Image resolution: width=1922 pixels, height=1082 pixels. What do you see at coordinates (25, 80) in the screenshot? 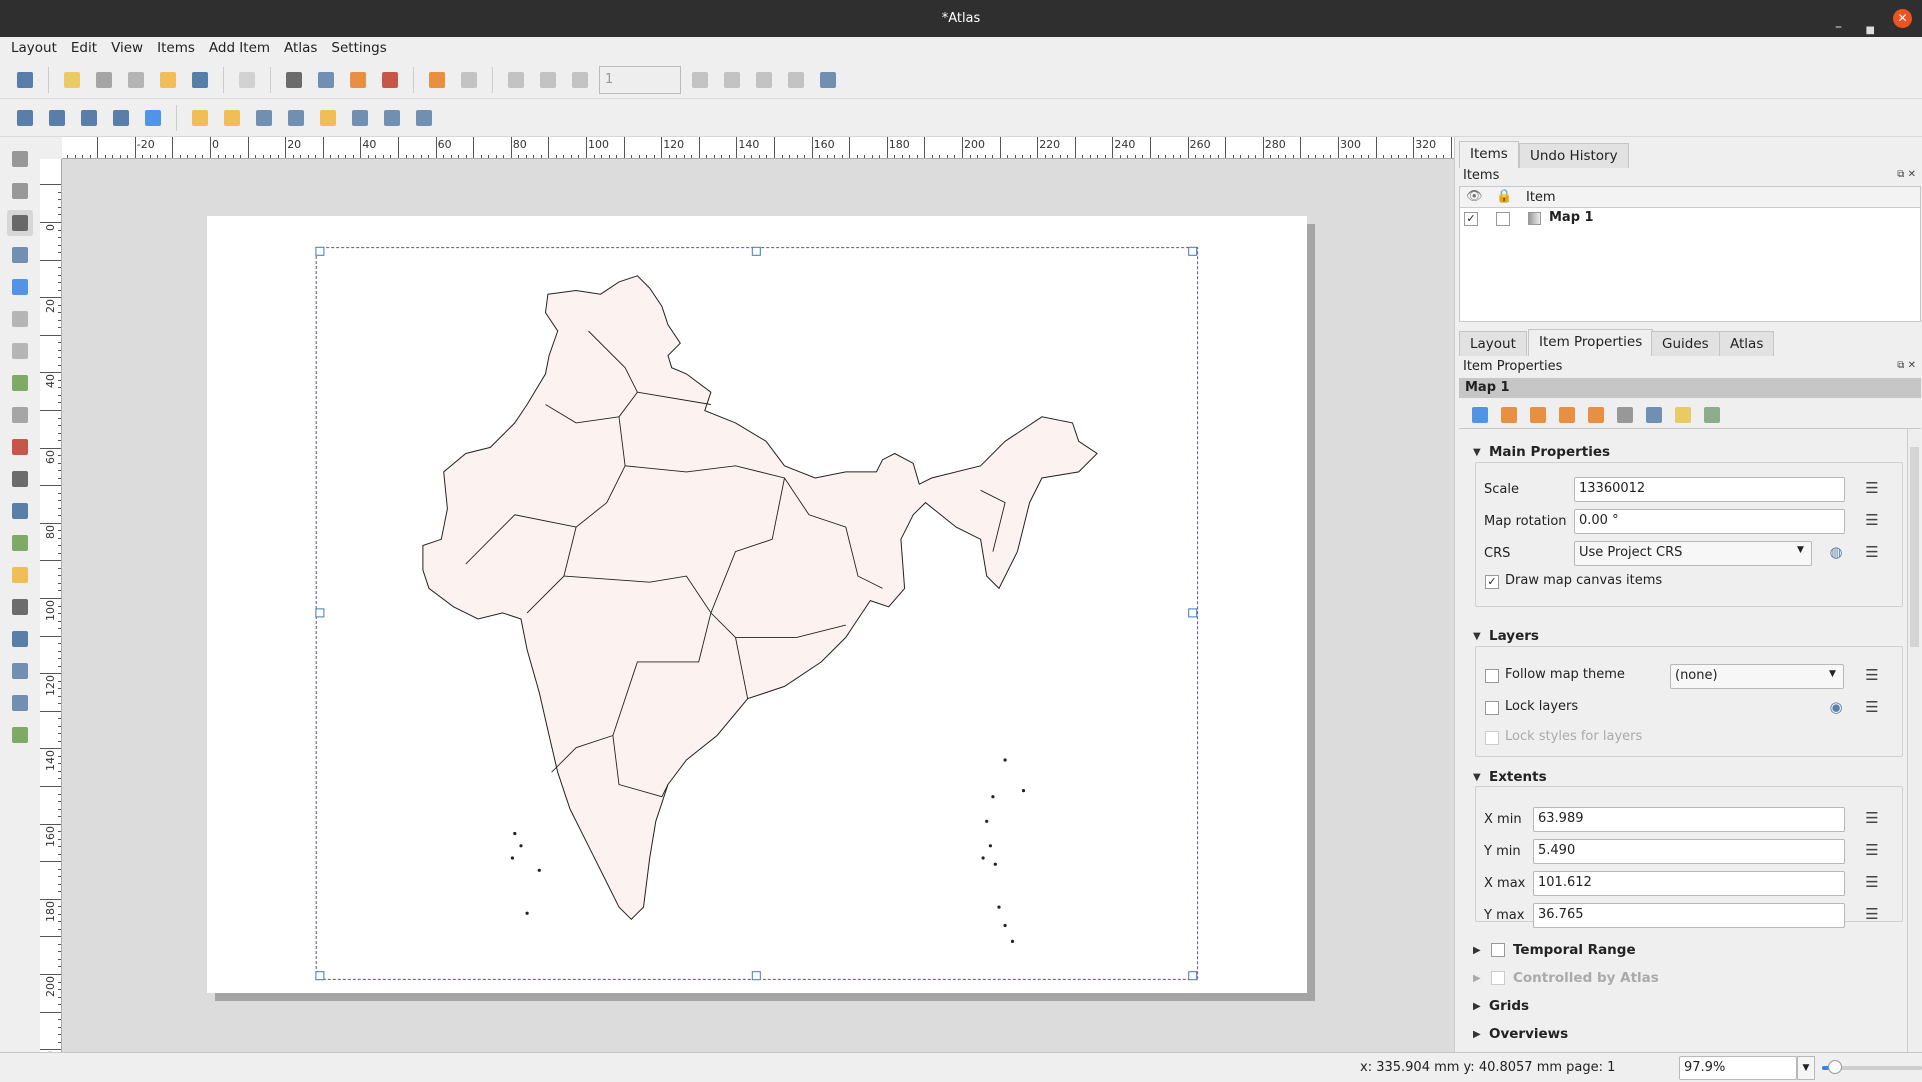
I see `save-icon` at bounding box center [25, 80].